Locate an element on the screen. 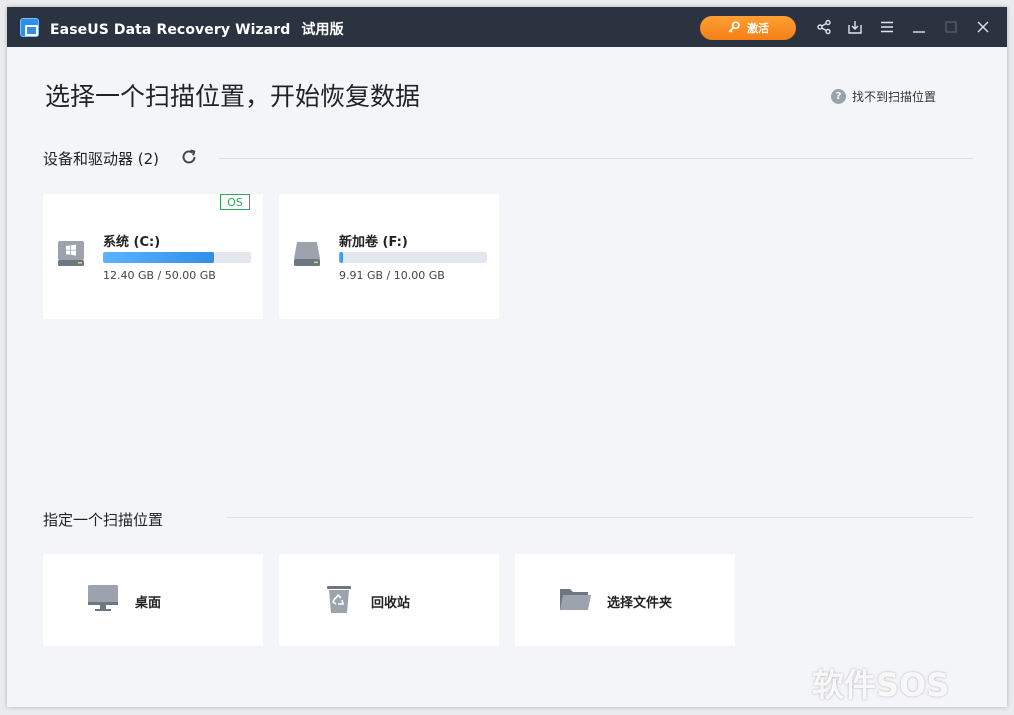  location-recycle-bin: 回收站 is located at coordinates (389, 600).